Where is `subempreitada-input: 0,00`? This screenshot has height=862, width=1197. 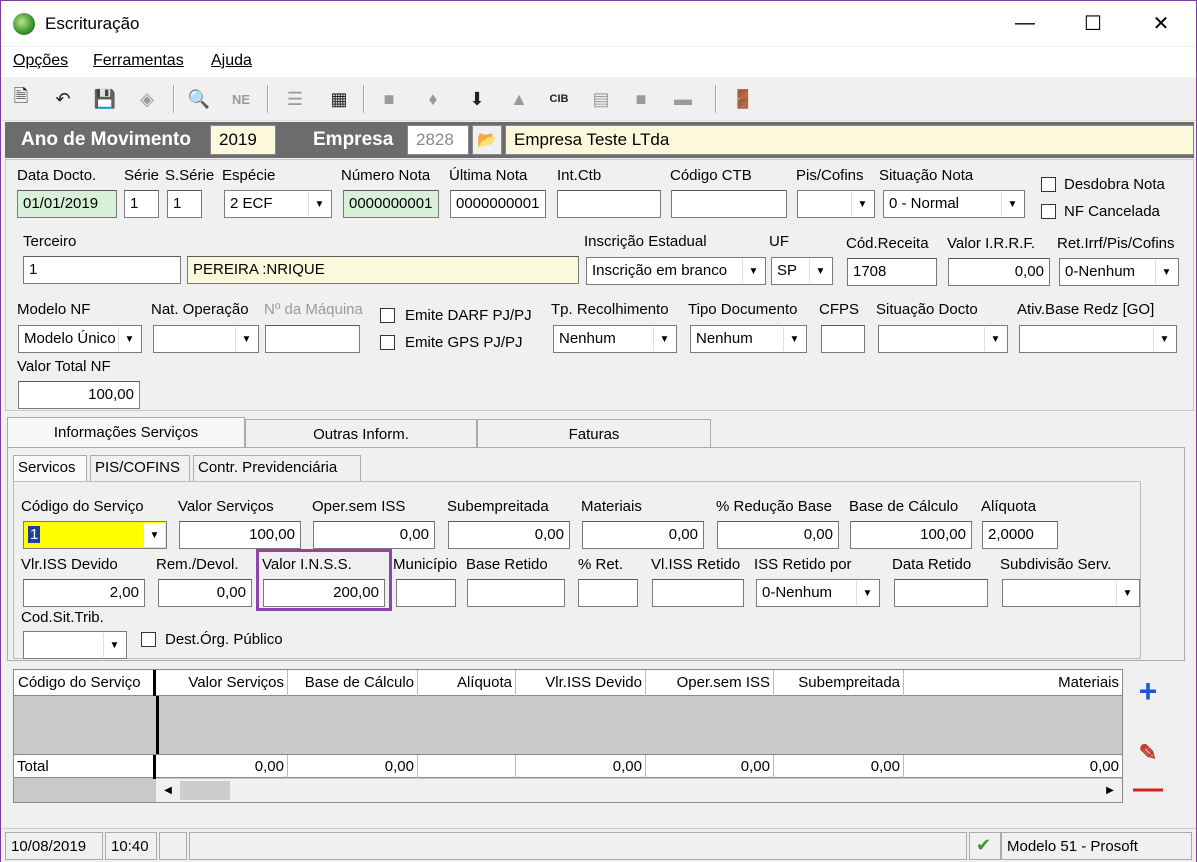 subempreitada-input: 0,00 is located at coordinates (509, 535).